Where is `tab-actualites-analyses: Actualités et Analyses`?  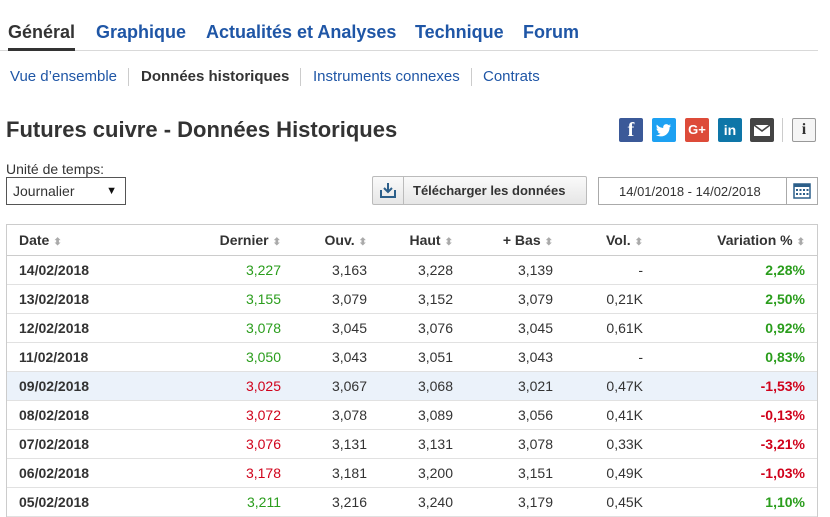 tab-actualites-analyses: Actualités et Analyses is located at coordinates (301, 32).